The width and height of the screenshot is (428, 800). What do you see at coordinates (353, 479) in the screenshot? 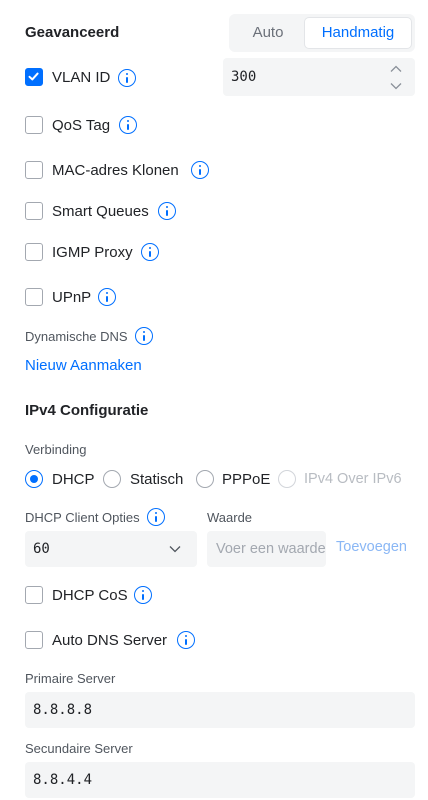
I see `radio-ipv4-over-ipv6-label: IPv4 Over IPv6` at bounding box center [353, 479].